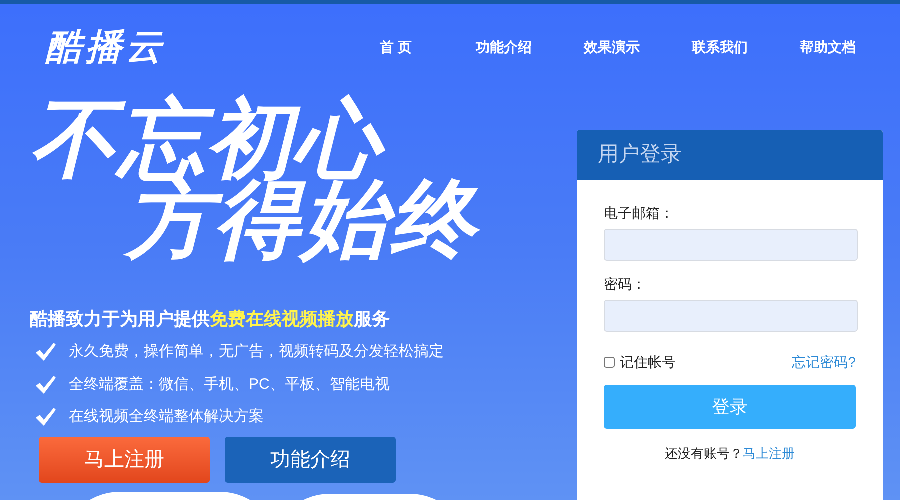 The width and height of the screenshot is (900, 500). I want to click on register-prompt: 还没有账号？, so click(704, 454).